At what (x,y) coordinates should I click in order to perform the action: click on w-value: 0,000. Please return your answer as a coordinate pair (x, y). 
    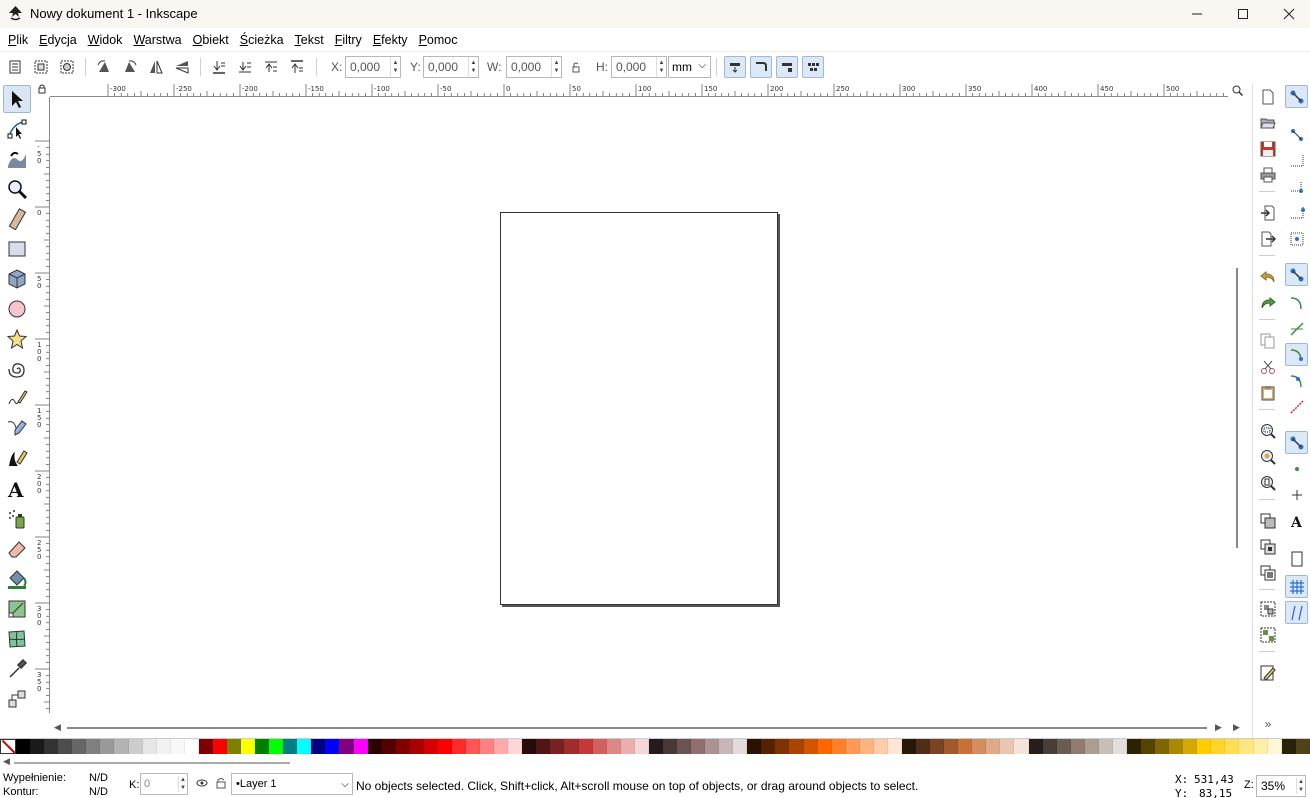
    Looking at the image, I should click on (529, 67).